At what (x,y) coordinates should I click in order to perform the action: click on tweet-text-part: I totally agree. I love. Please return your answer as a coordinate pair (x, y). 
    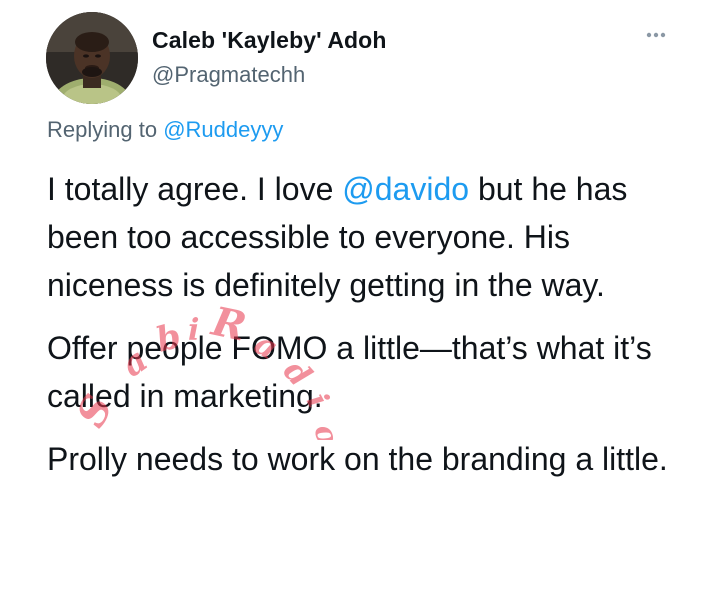
    Looking at the image, I should click on (195, 189).